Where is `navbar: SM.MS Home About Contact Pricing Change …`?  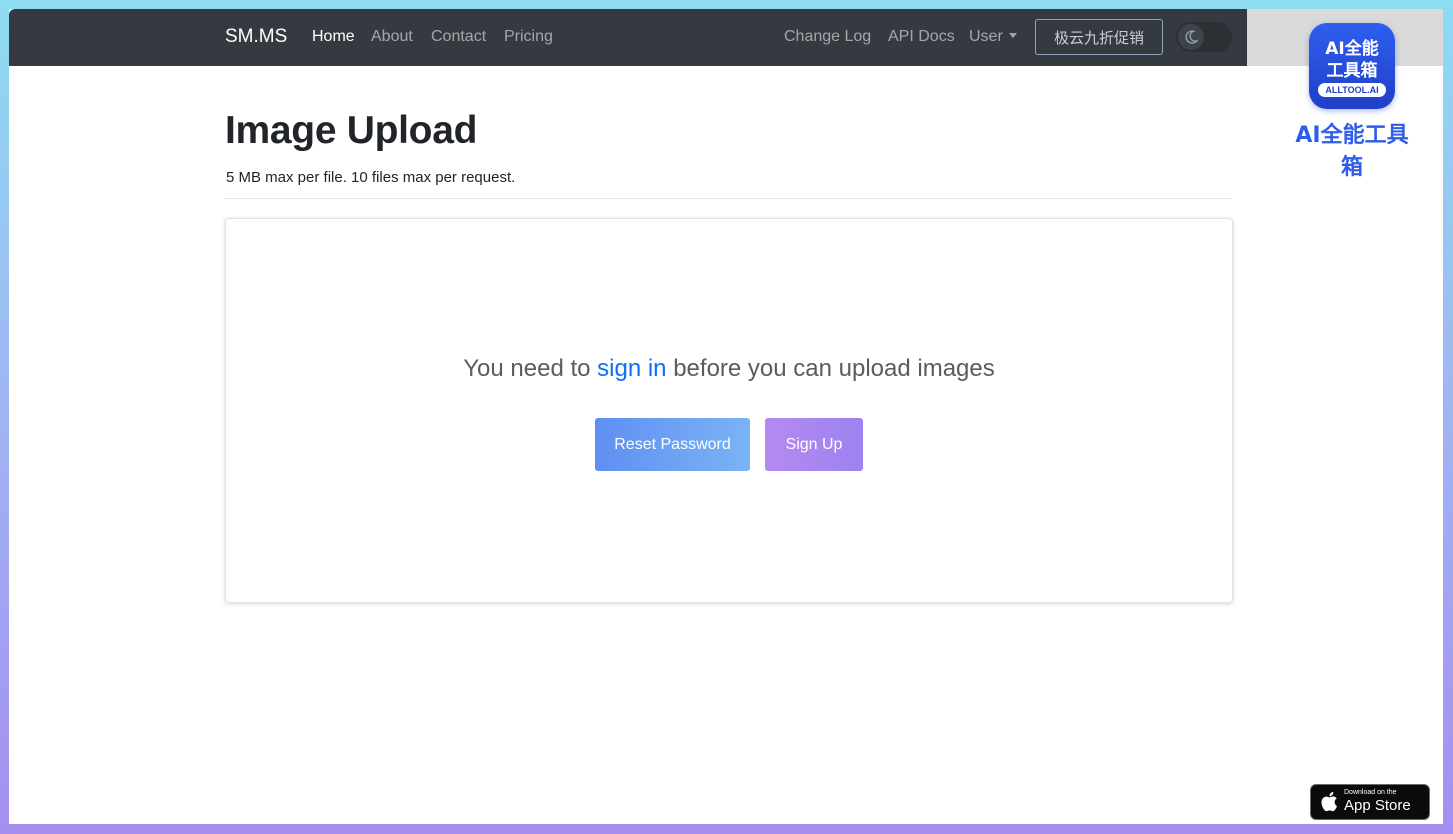
navbar: SM.MS Home About Contact Pricing Change … is located at coordinates (628, 37).